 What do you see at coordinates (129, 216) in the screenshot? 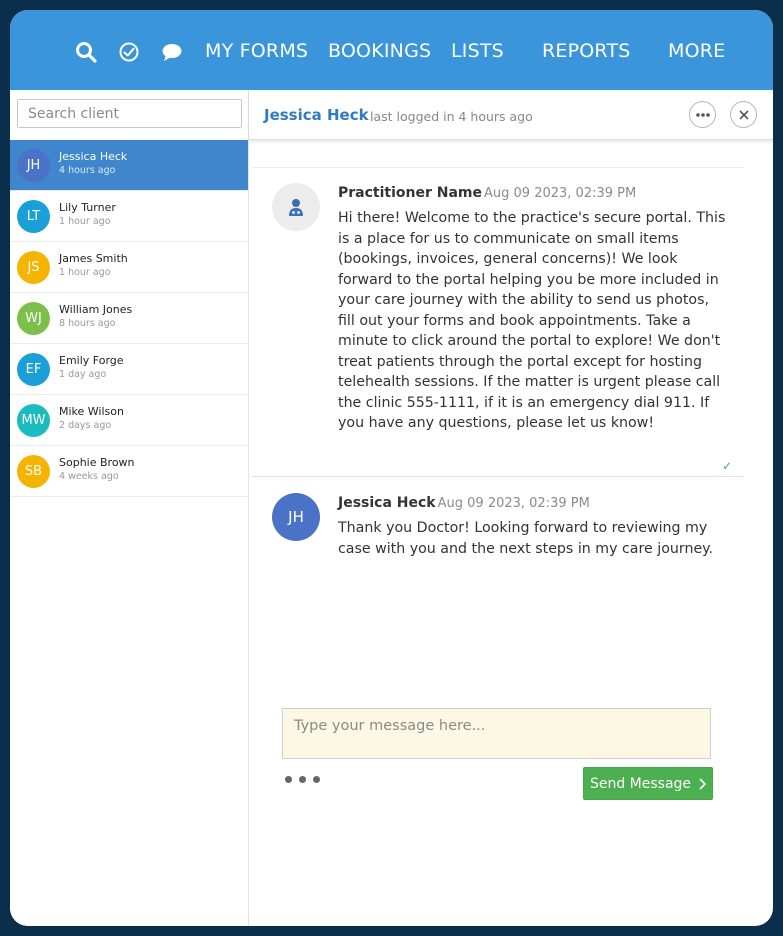
I see `client-row: LT Lily Turner 1 hour ago` at bounding box center [129, 216].